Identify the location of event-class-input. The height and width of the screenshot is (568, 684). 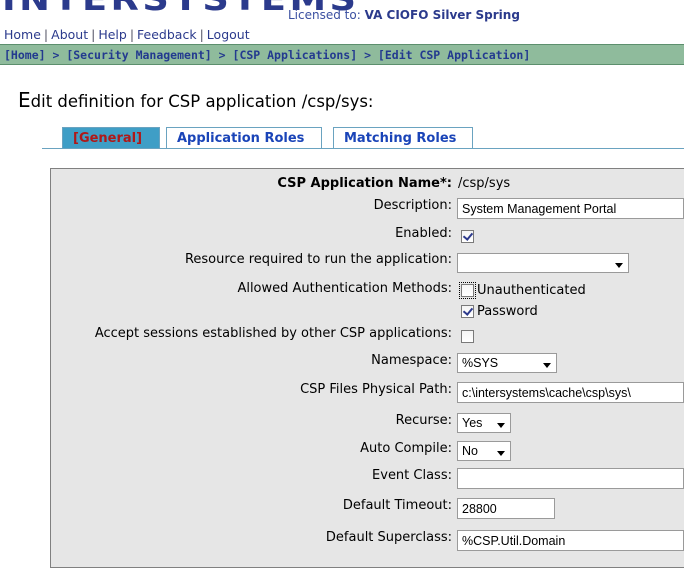
(570, 478).